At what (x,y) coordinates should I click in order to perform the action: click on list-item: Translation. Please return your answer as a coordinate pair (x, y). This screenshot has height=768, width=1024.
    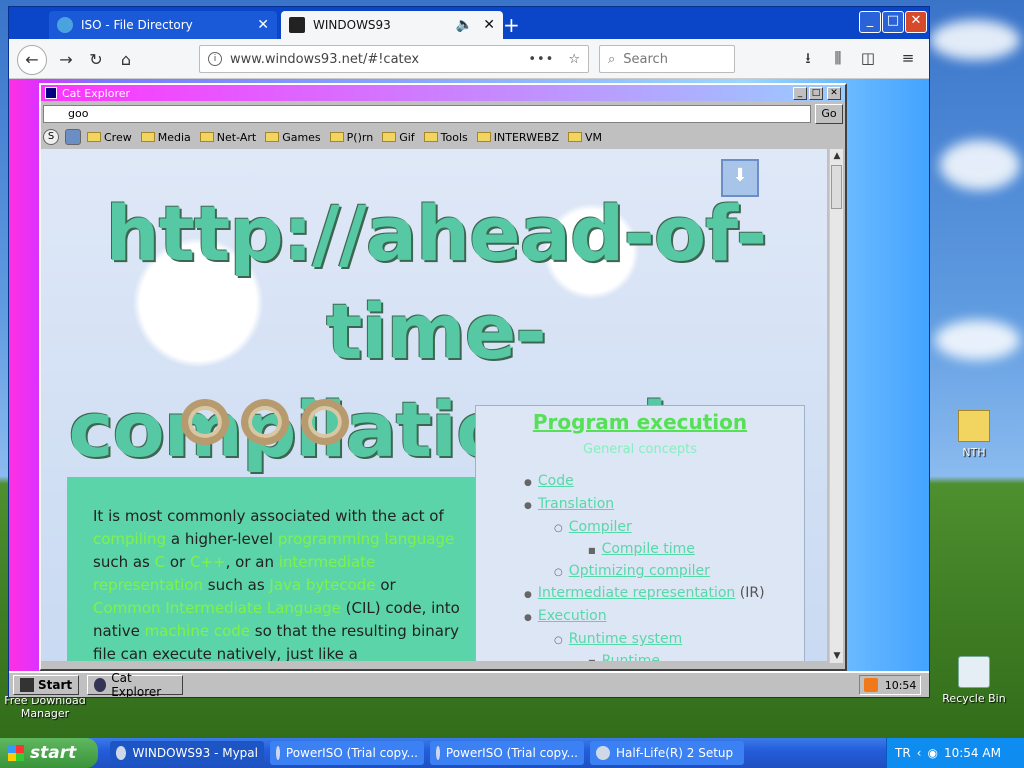
    Looking at the image, I should click on (664, 505).